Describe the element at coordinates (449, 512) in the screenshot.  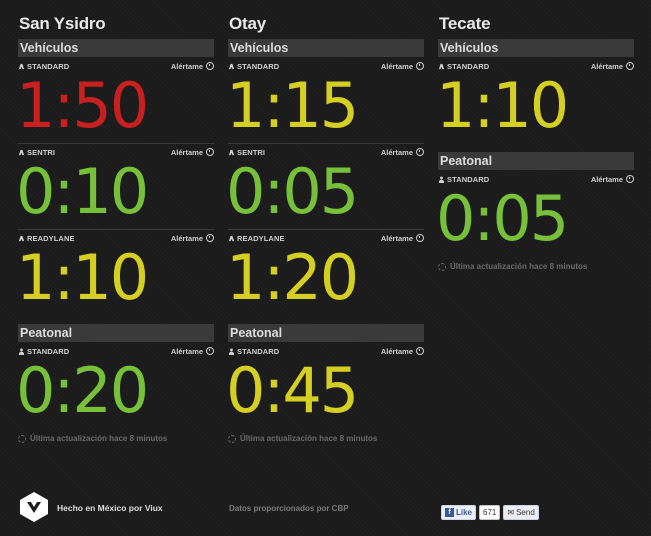
I see `facebook-icon: f` at that location.